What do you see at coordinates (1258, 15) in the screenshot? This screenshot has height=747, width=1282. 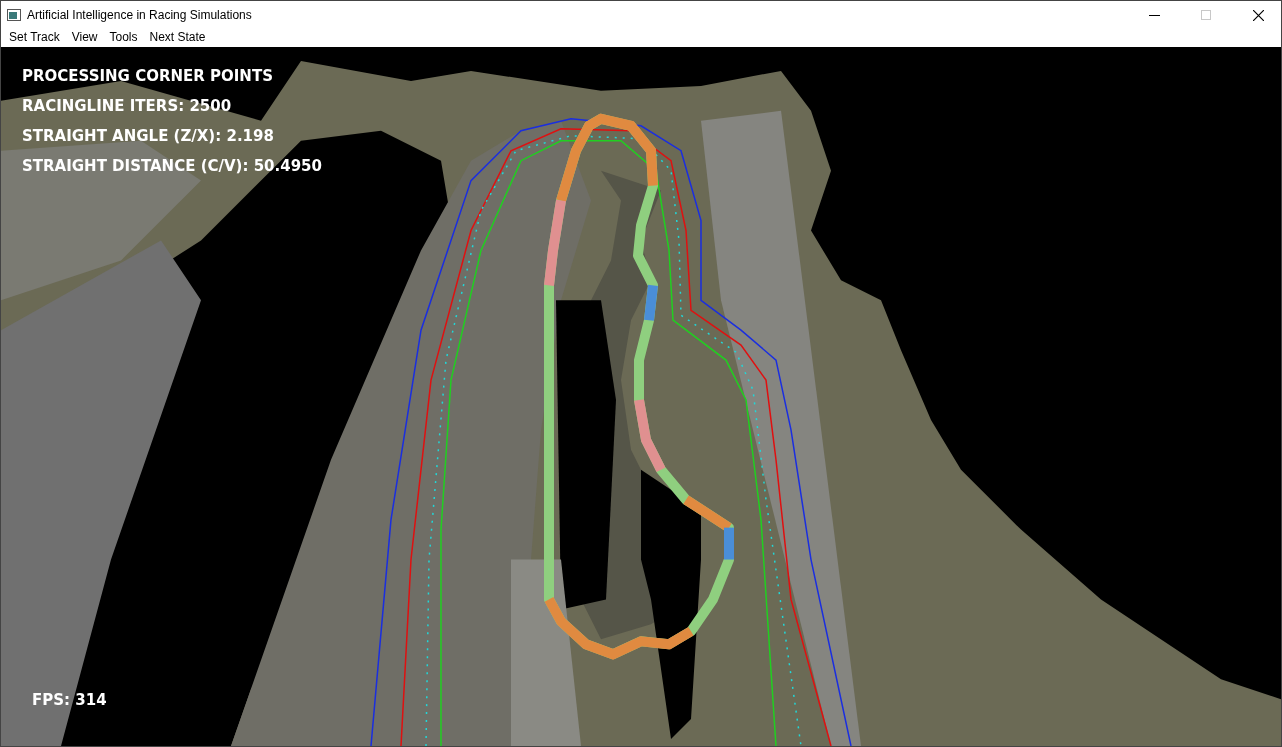 I see `close-icon` at bounding box center [1258, 15].